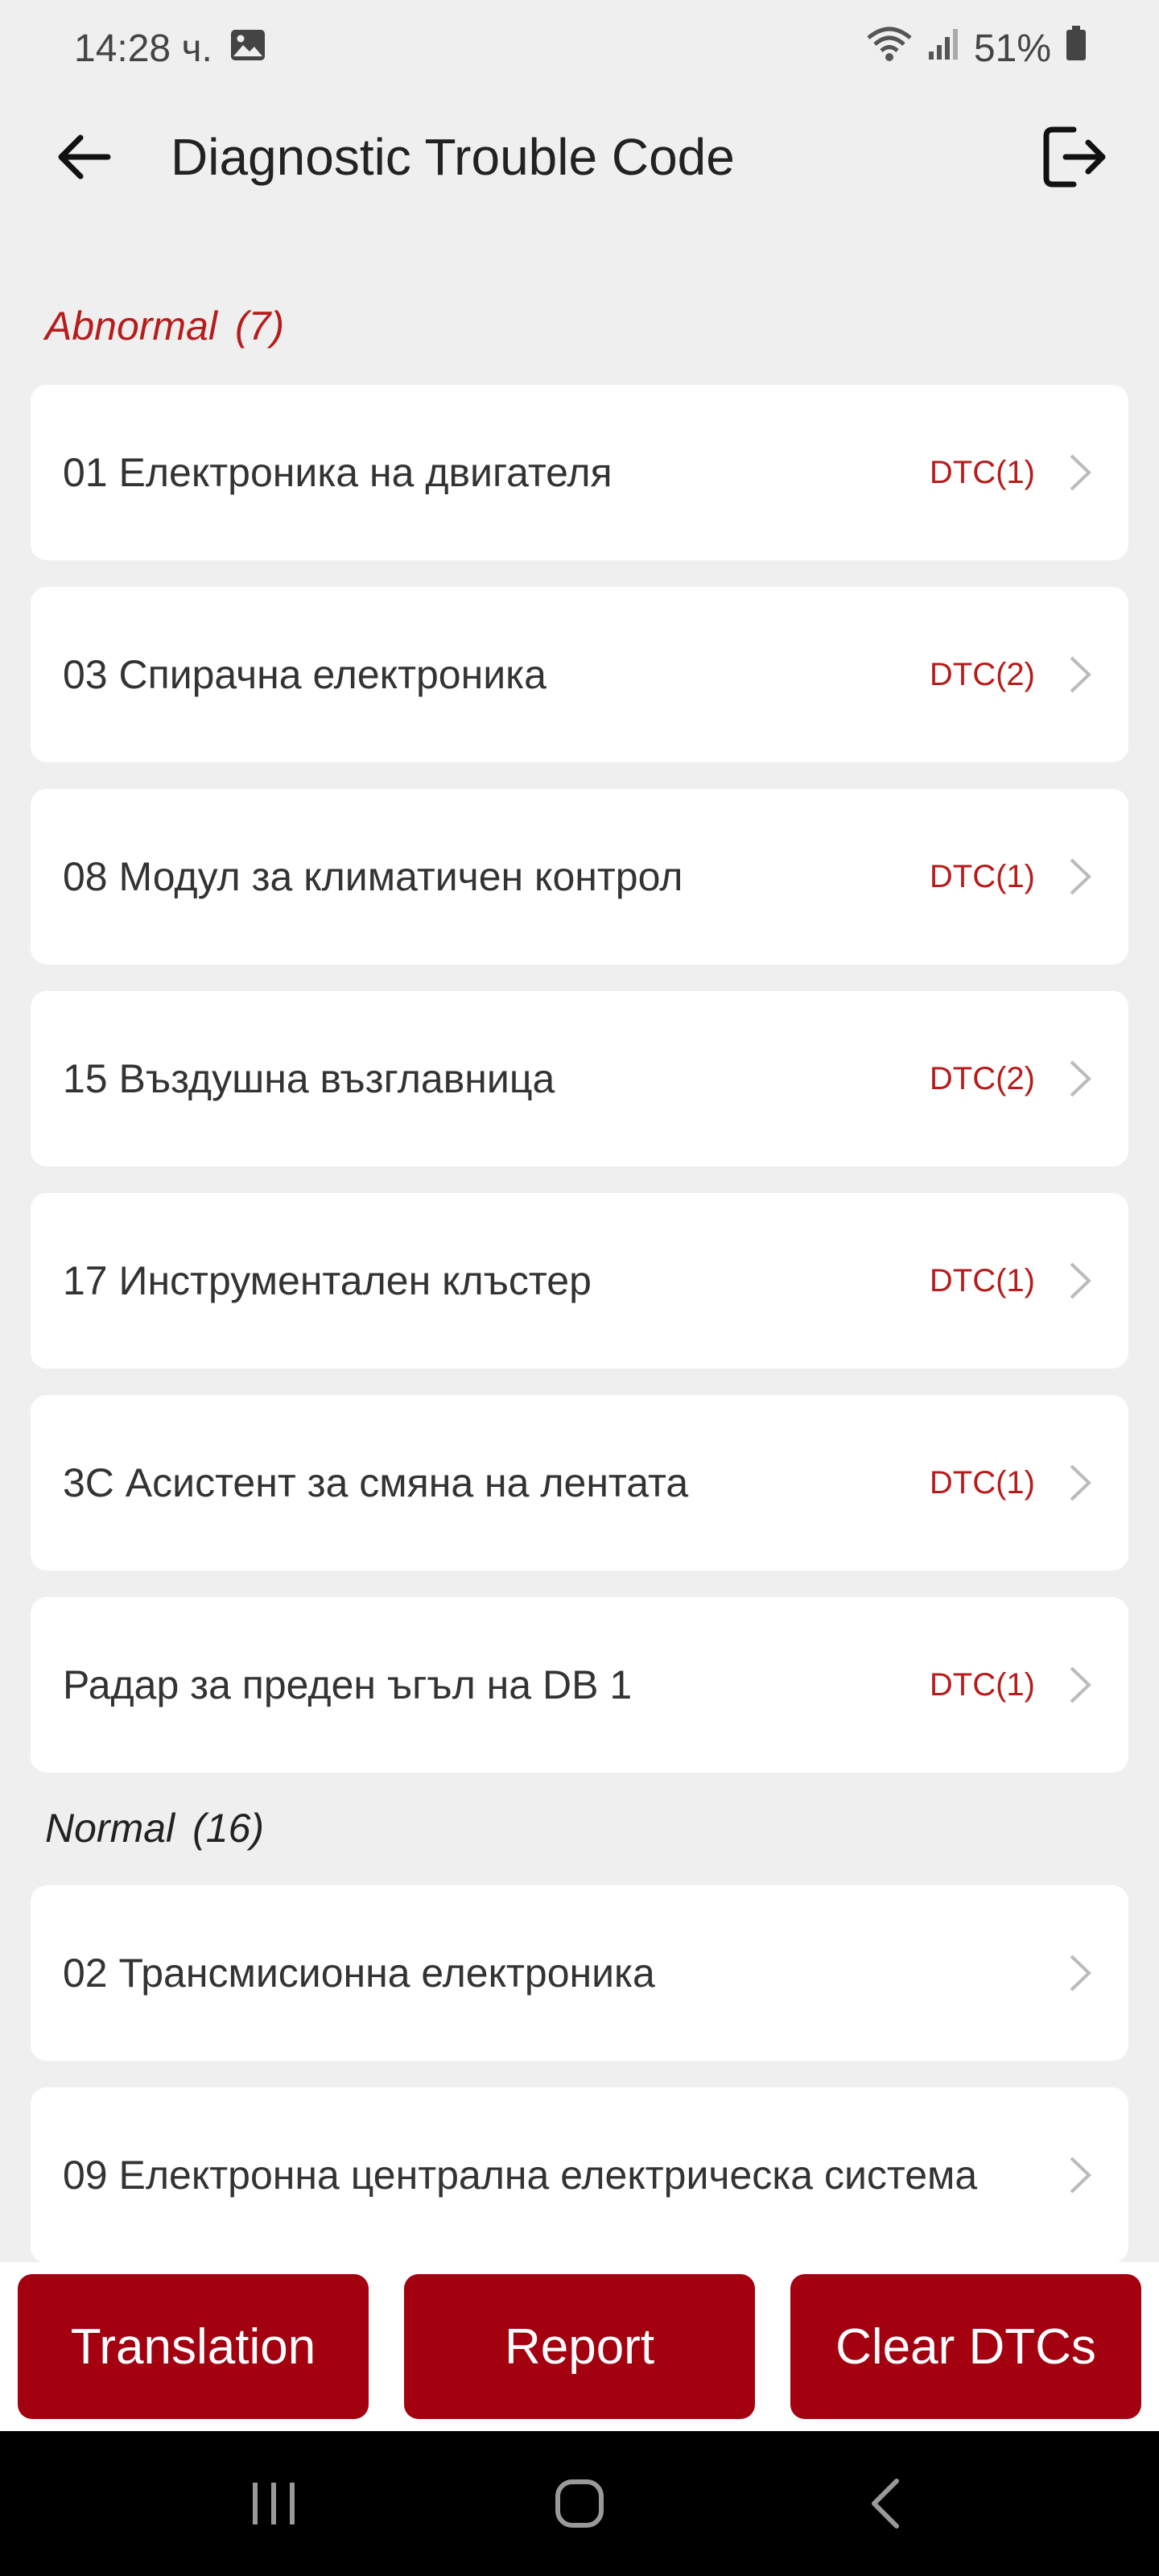 This screenshot has width=1159, height=2576. I want to click on normal-count: (16), so click(228, 1828).